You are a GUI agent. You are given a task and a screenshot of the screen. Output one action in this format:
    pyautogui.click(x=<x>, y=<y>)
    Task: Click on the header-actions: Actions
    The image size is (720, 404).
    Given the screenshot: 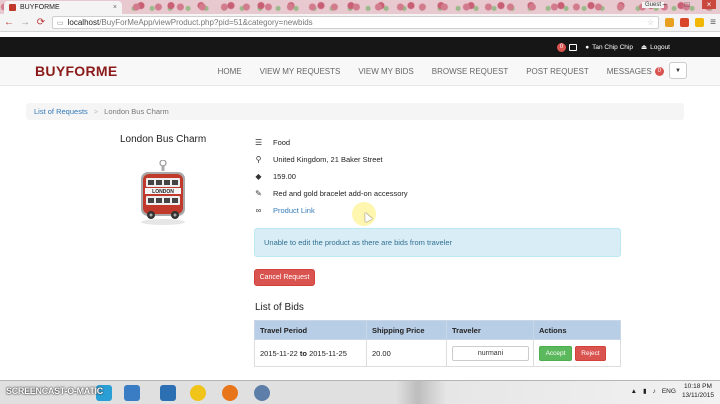 What is the action you would take?
    pyautogui.click(x=577, y=330)
    